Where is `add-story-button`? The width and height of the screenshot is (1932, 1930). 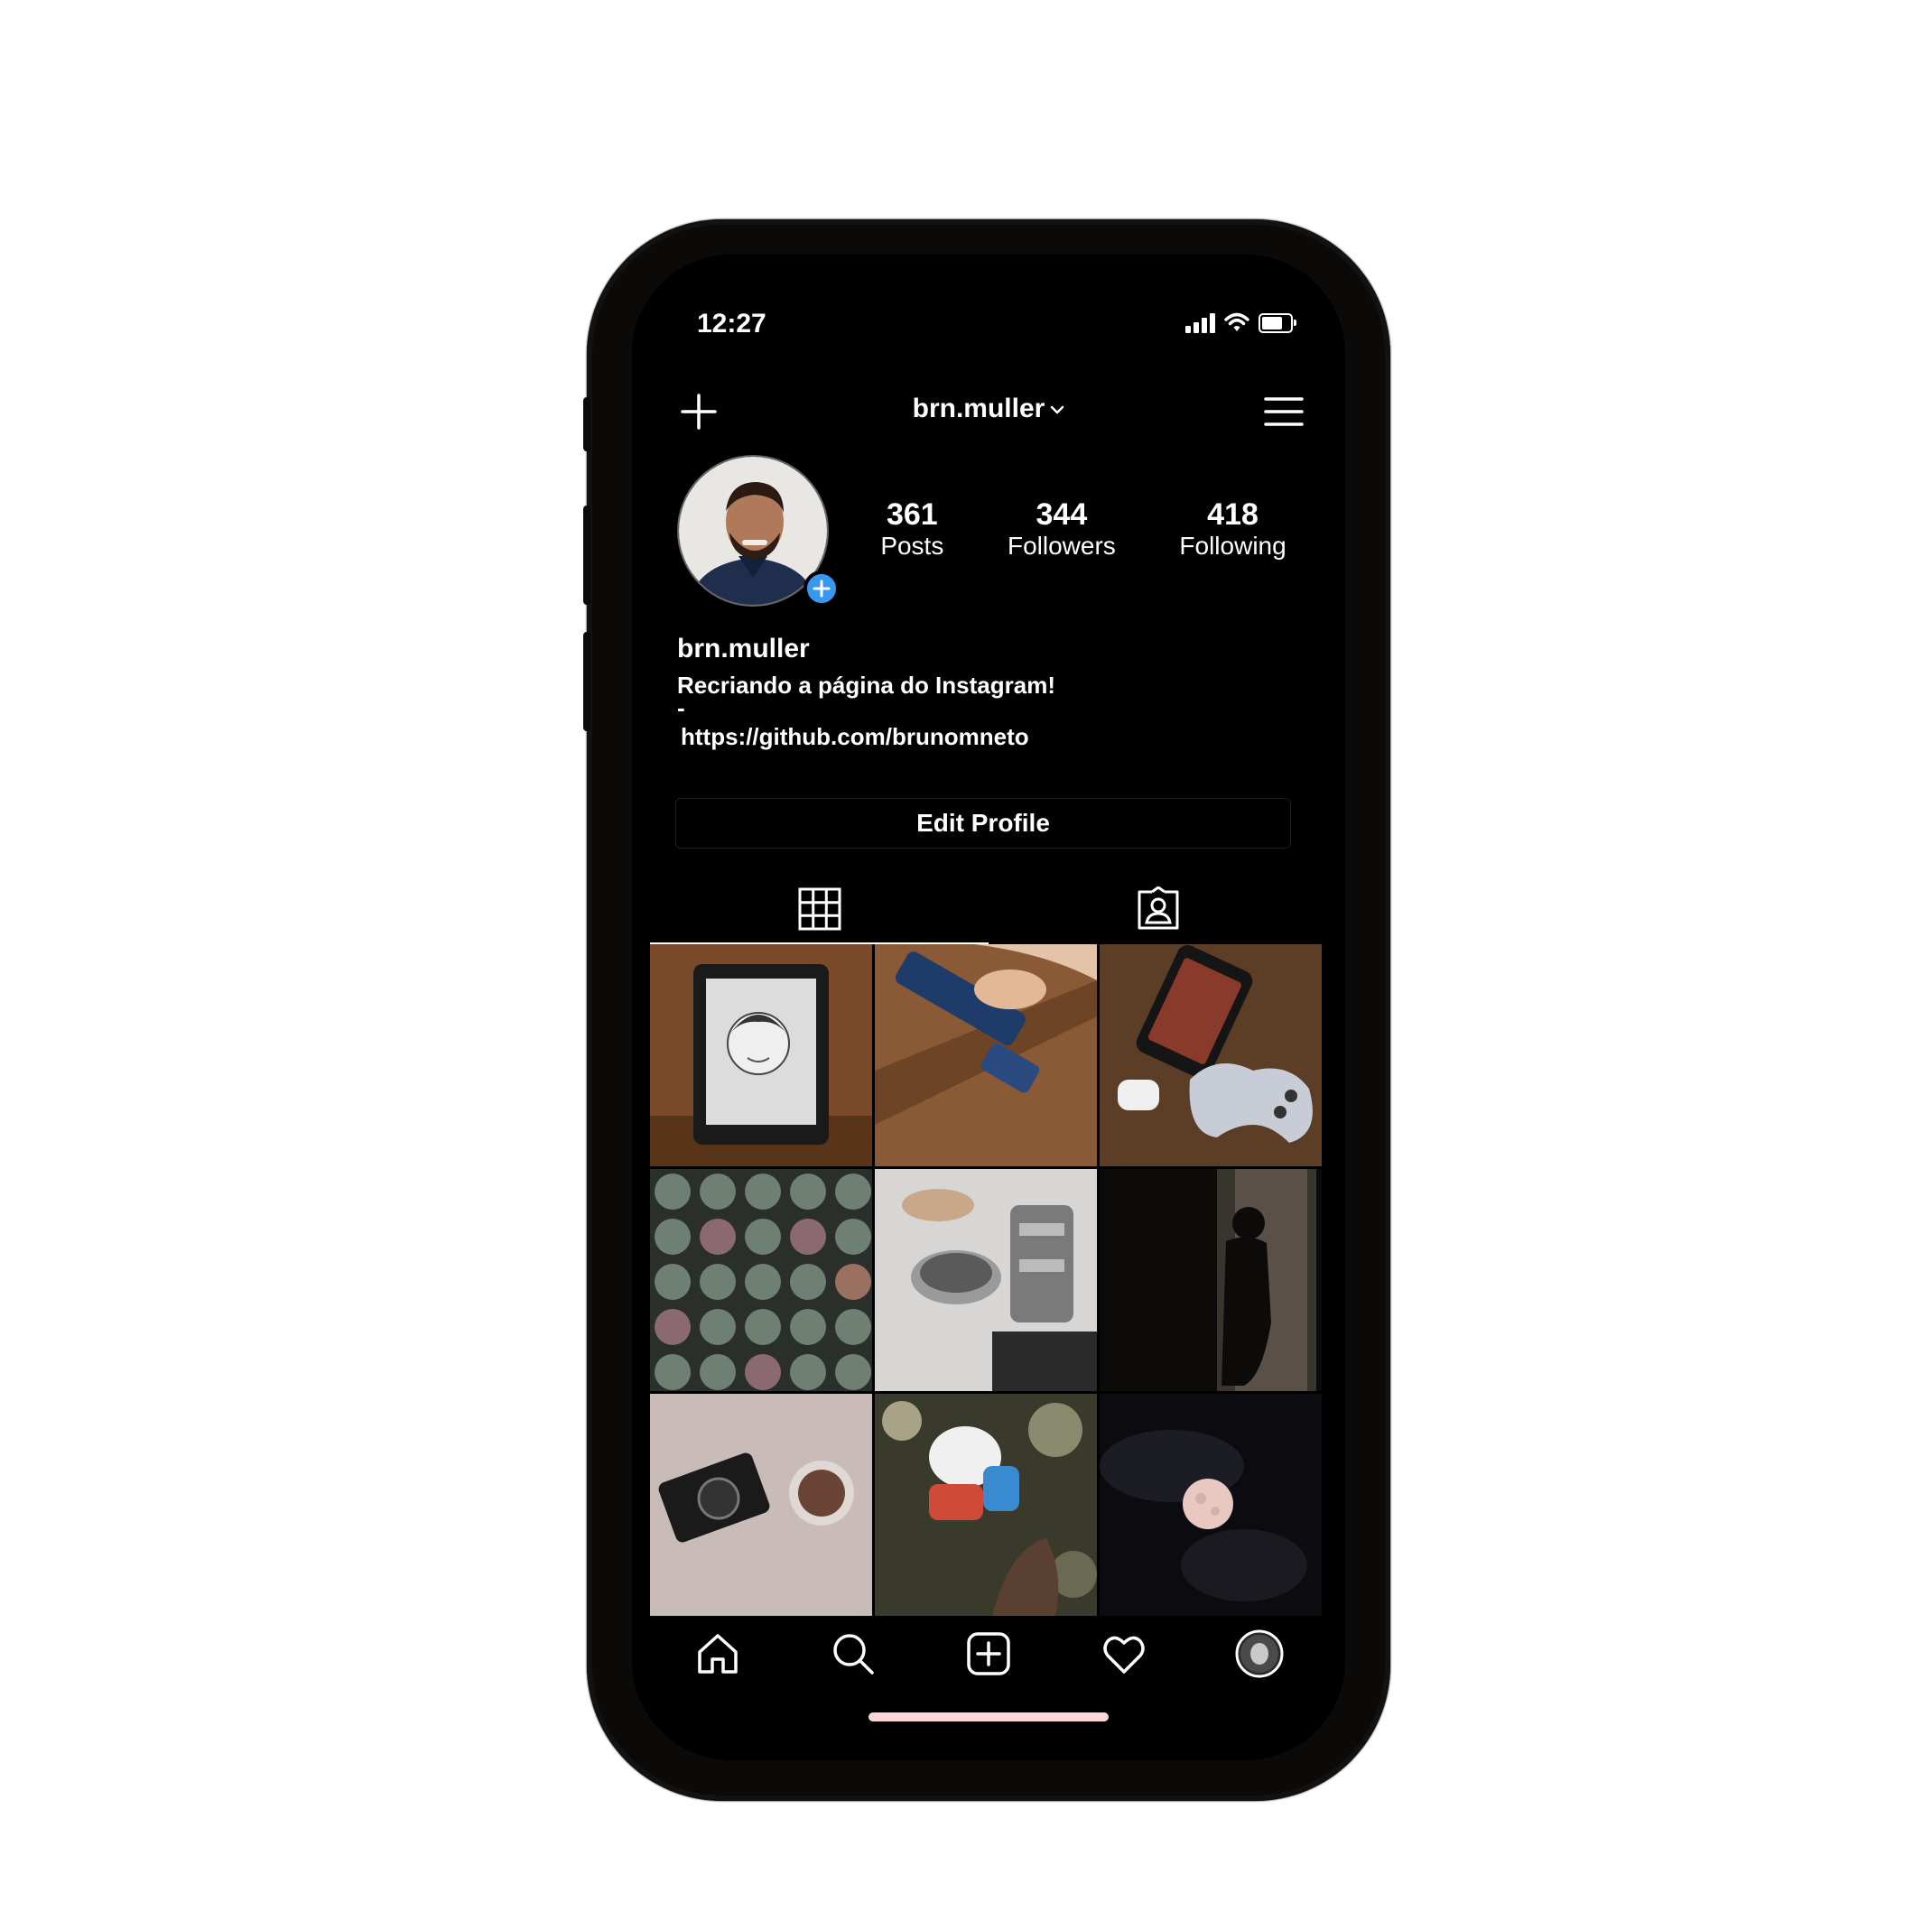 add-story-button is located at coordinates (821, 589).